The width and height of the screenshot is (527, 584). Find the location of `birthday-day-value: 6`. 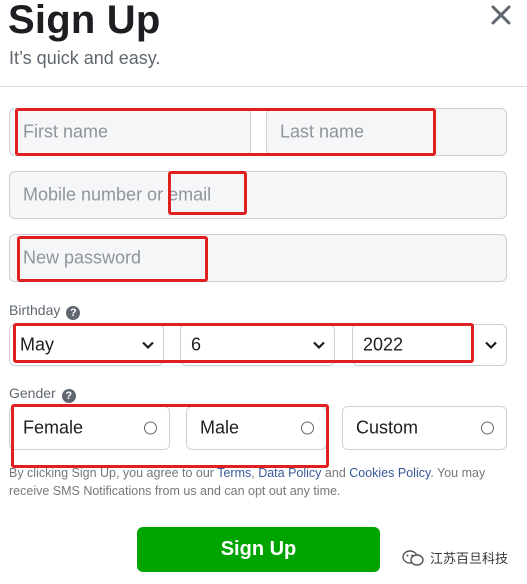

birthday-day-value: 6 is located at coordinates (196, 344).